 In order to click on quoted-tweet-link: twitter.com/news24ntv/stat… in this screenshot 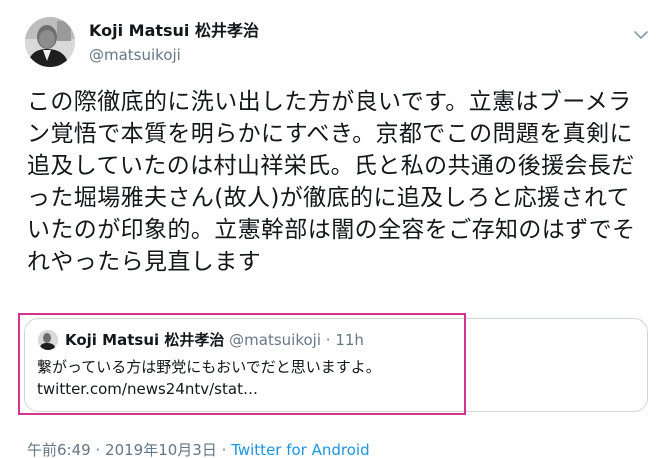, I will do `click(147, 389)`.